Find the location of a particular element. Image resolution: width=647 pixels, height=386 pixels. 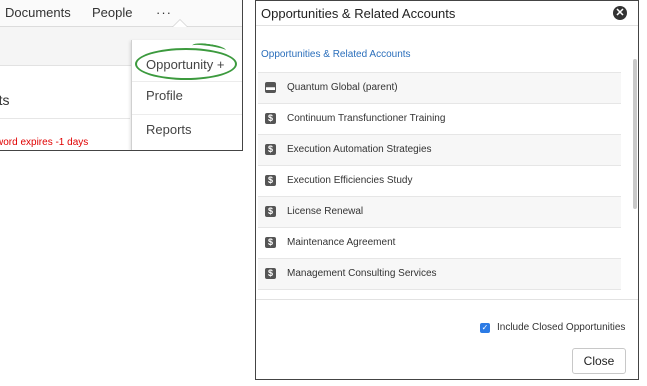

nav-people: People is located at coordinates (112, 12).